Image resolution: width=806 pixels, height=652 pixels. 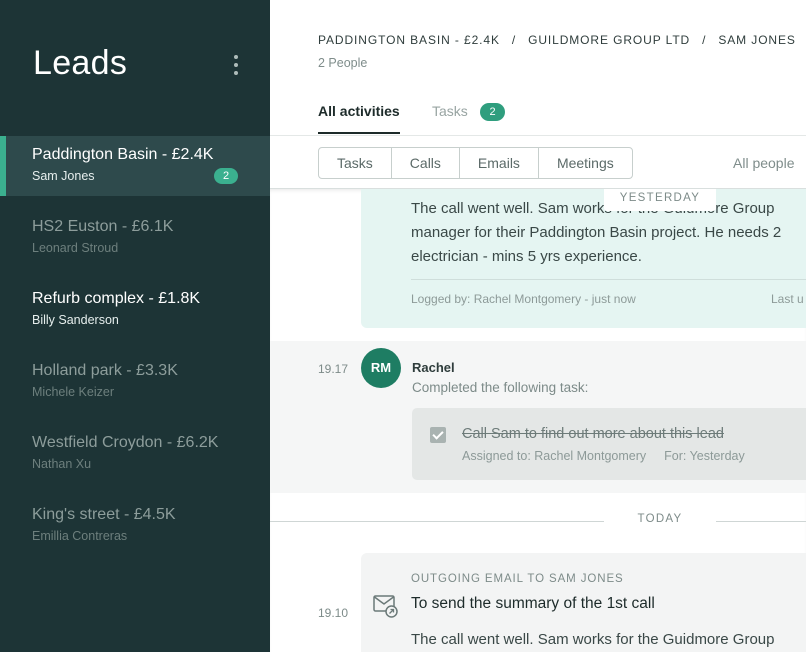 What do you see at coordinates (359, 111) in the screenshot?
I see `tab-all-activities: All activities` at bounding box center [359, 111].